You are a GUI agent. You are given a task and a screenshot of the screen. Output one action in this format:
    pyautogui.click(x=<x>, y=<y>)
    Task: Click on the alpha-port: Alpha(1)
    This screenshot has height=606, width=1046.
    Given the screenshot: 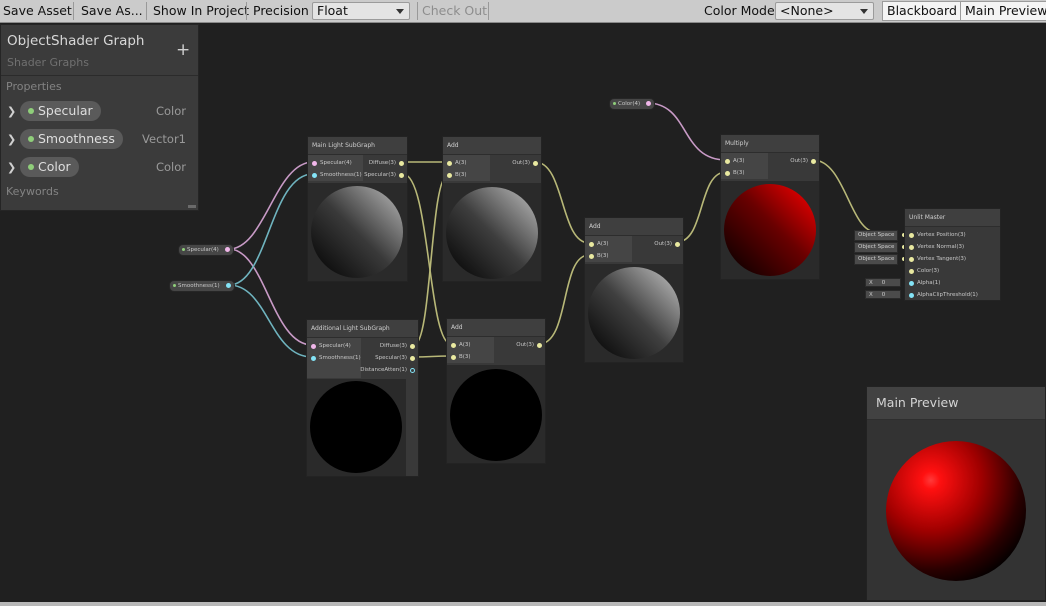 What is the action you would take?
    pyautogui.click(x=924, y=283)
    